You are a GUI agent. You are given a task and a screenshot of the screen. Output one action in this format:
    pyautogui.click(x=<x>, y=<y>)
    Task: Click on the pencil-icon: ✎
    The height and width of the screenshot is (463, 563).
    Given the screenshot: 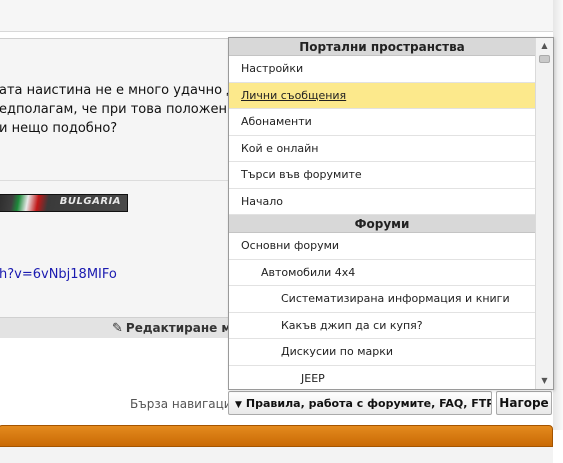 What is the action you would take?
    pyautogui.click(x=117, y=328)
    